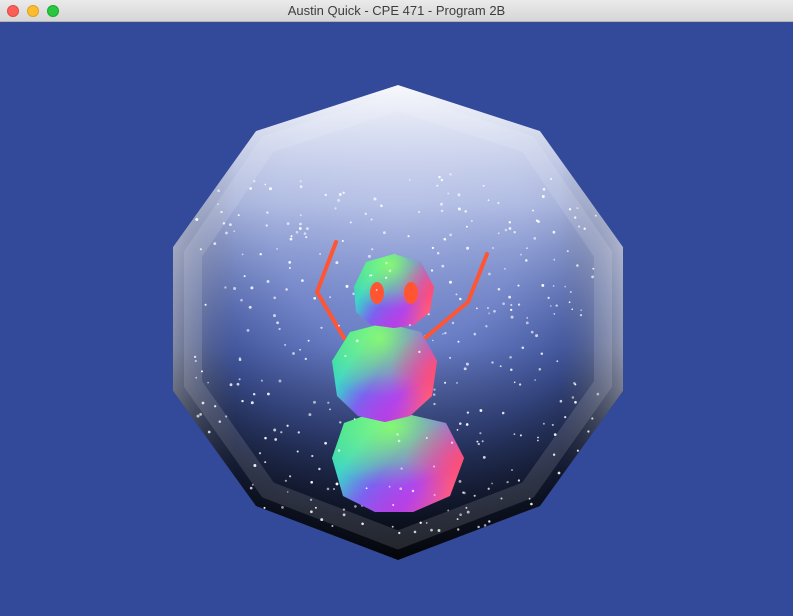 The height and width of the screenshot is (616, 793). Describe the element at coordinates (377, 293) in the screenshot. I see `left-eye` at that location.